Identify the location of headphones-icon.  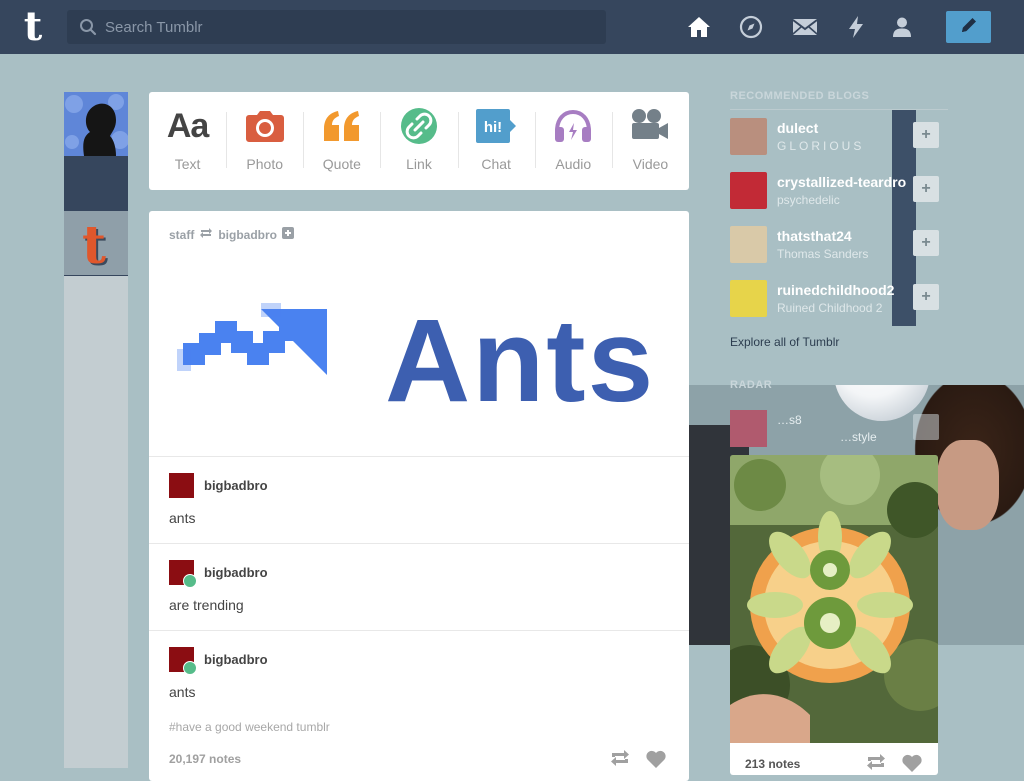
(573, 126).